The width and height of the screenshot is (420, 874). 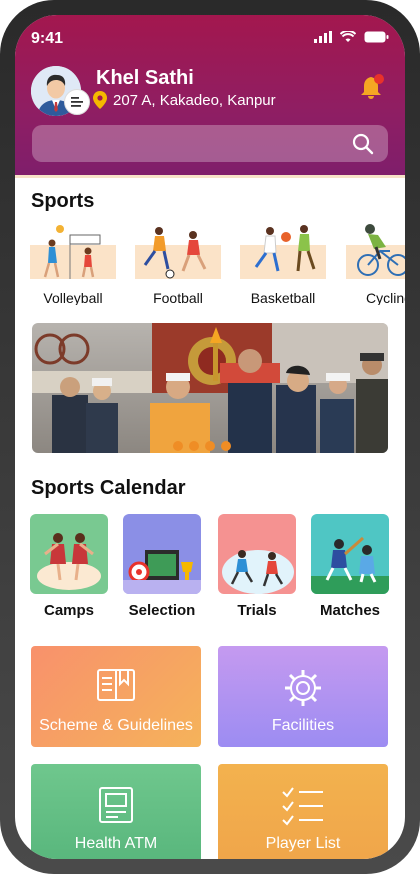 I want to click on calendar-label: Matches, so click(x=350, y=610).